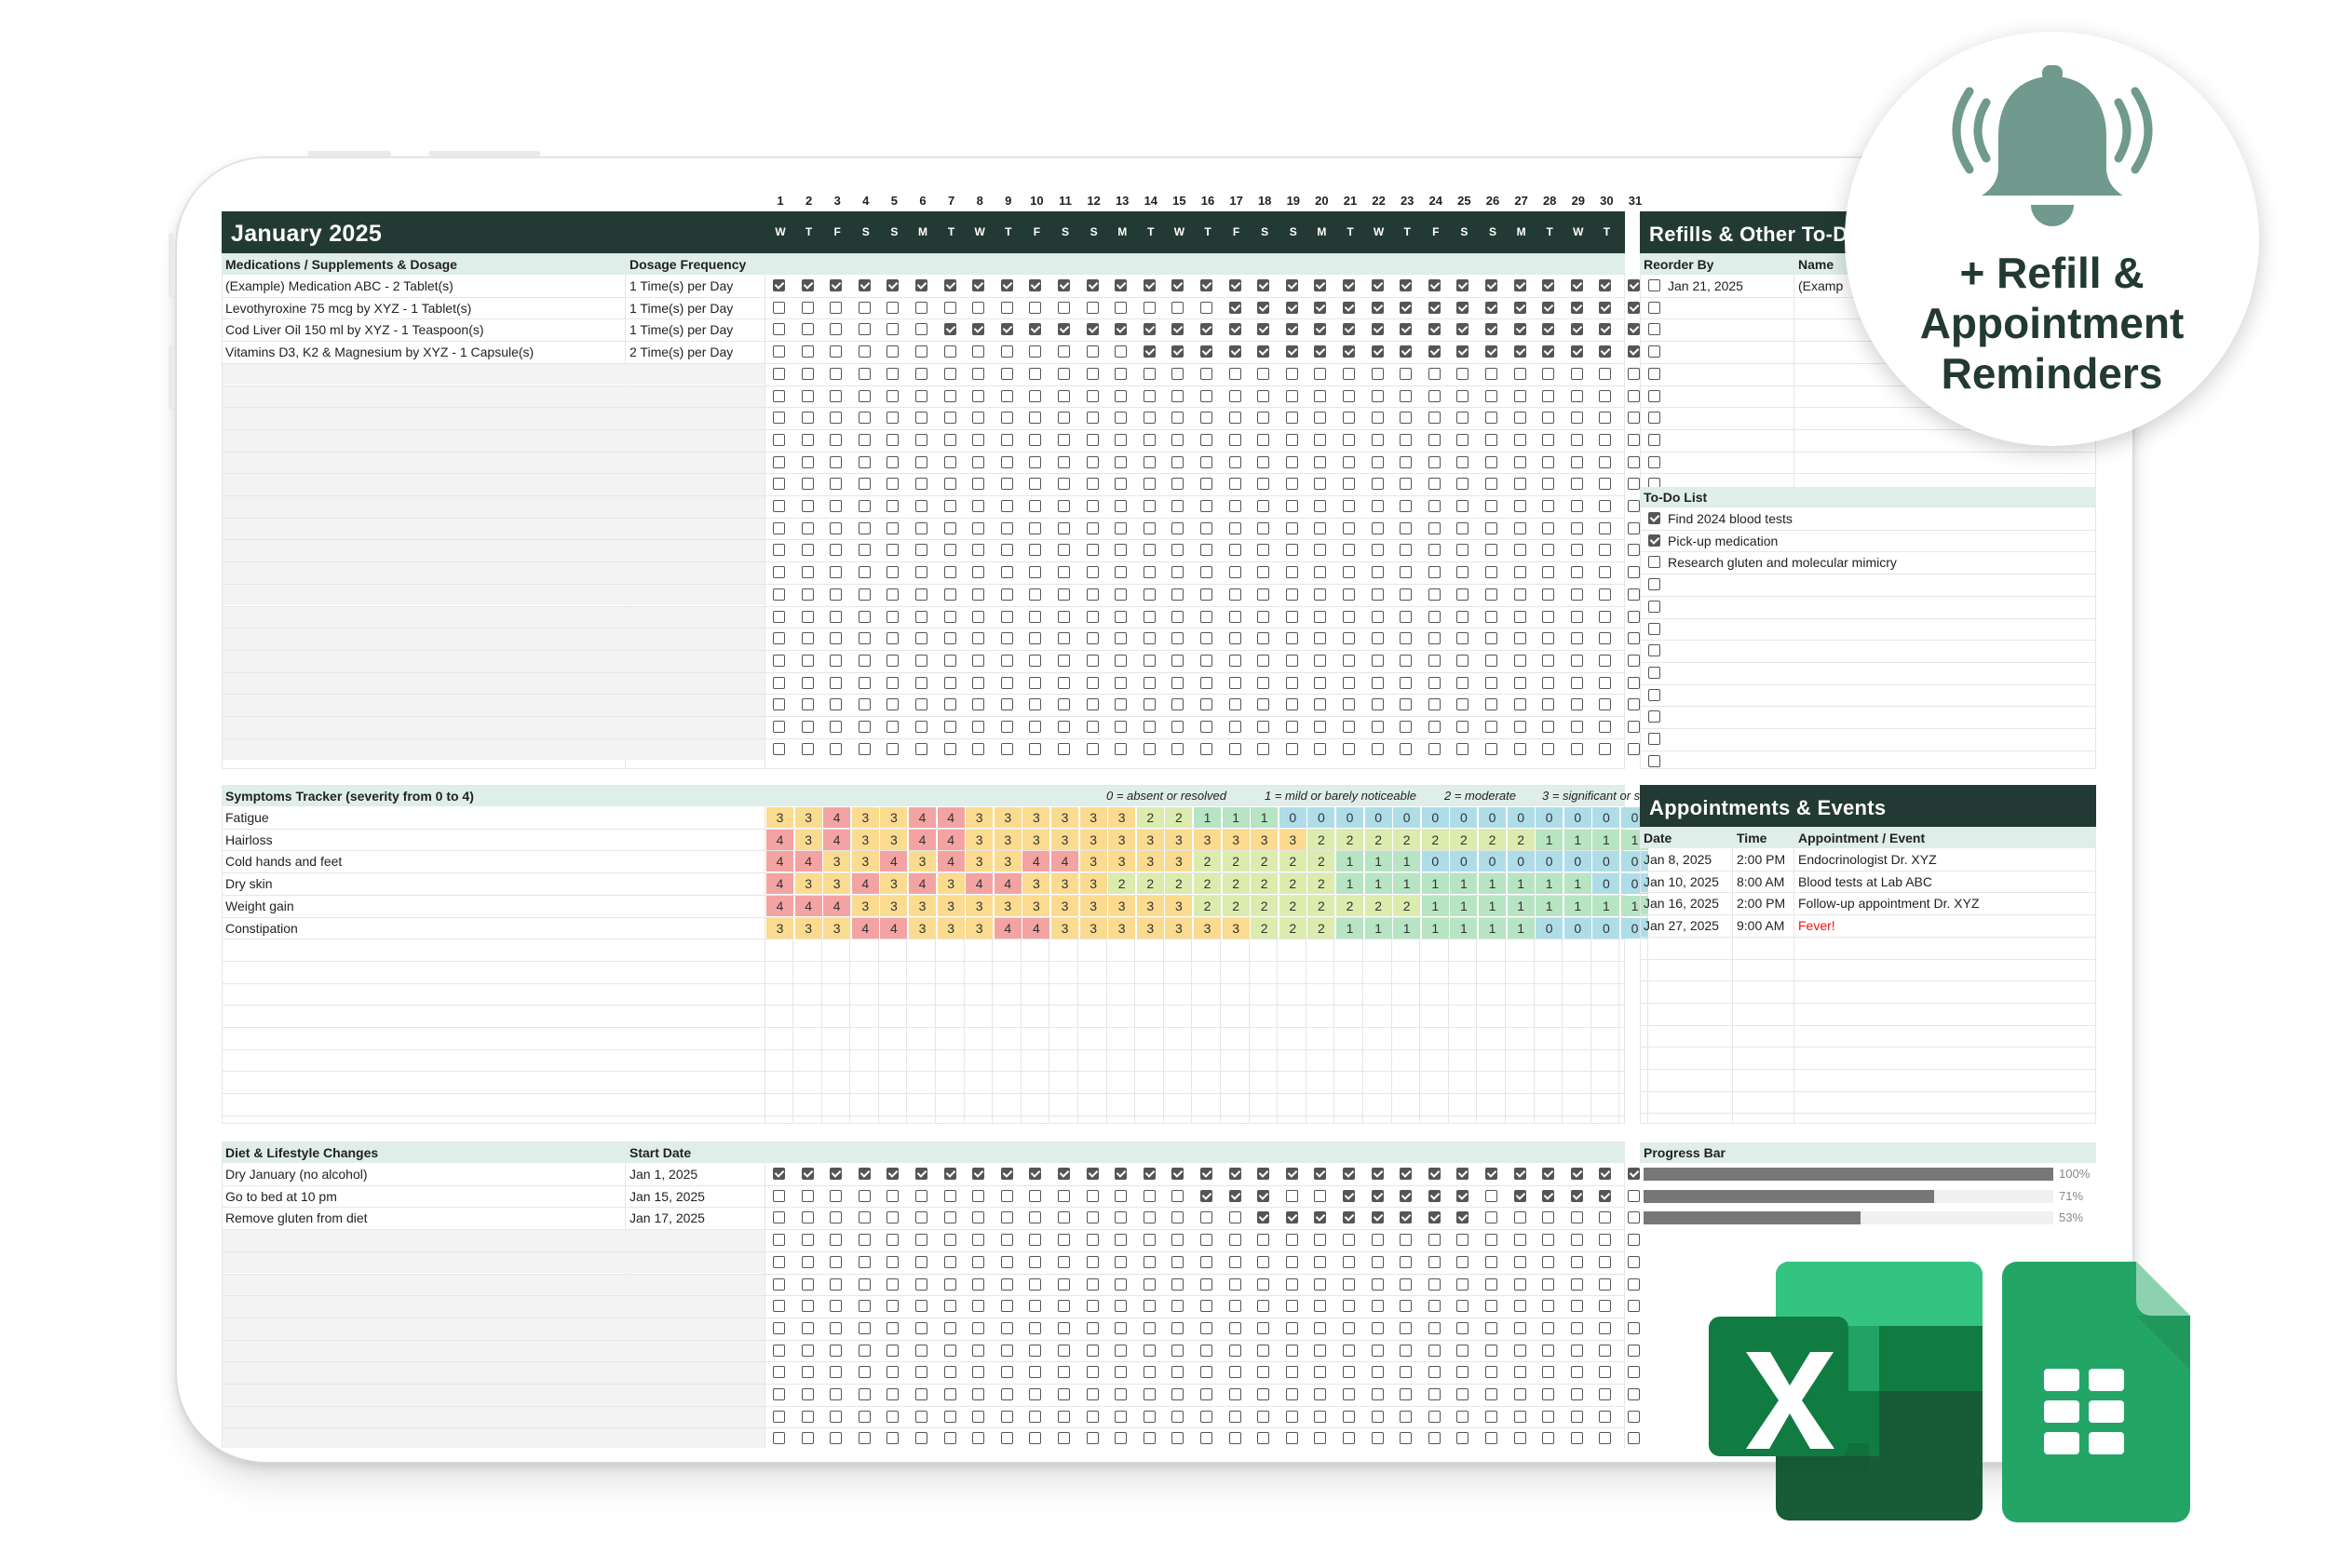 This screenshot has height=1568, width=2328. I want to click on severity-cell: 0, so click(1577, 817).